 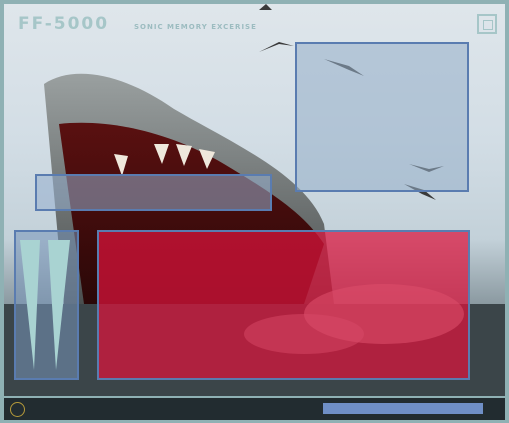 I want to click on progress-fill, so click(x=403, y=408).